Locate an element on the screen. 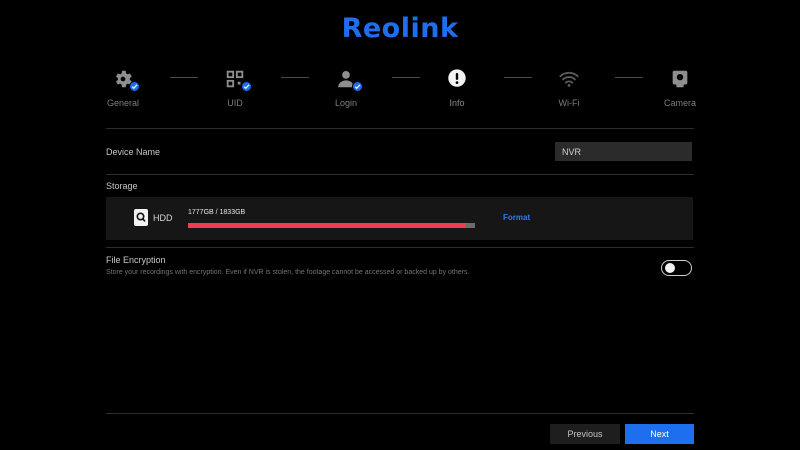  header-divider is located at coordinates (400, 128).